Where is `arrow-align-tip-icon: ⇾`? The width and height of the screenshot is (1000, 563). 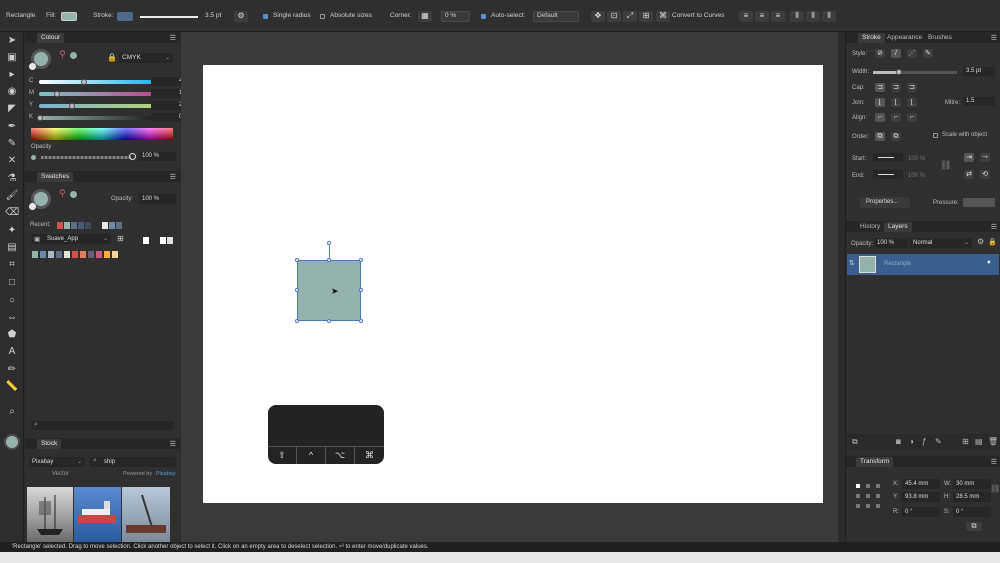
arrow-align-tip-icon: ⇾ is located at coordinates (985, 157).